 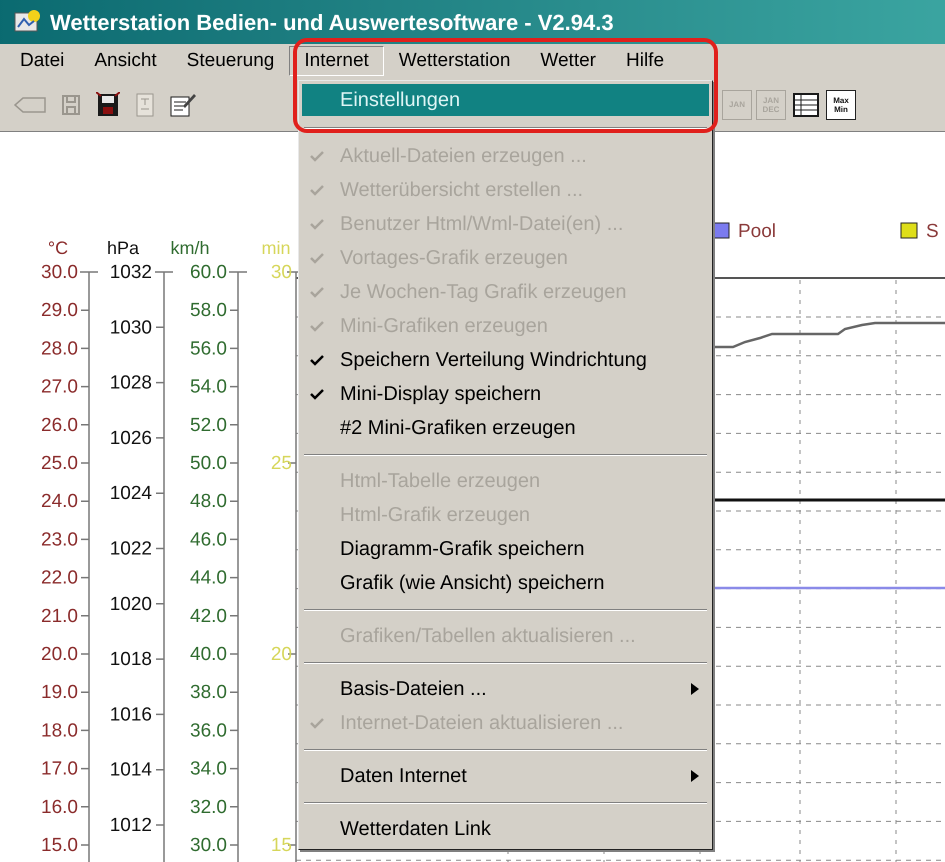 I want to click on axis-tick-label: 40.0, so click(x=208, y=654).